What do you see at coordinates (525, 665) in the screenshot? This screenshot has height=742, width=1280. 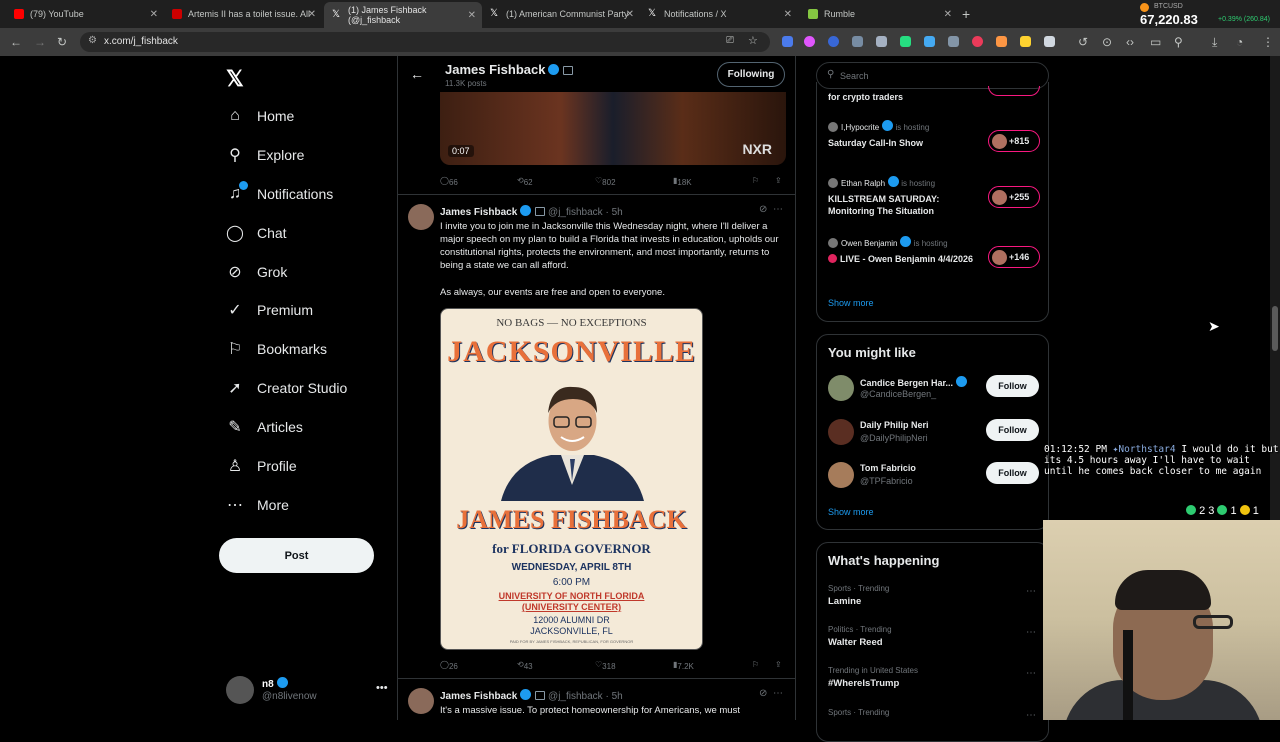 I see `repost-button: ⟲ 43` at bounding box center [525, 665].